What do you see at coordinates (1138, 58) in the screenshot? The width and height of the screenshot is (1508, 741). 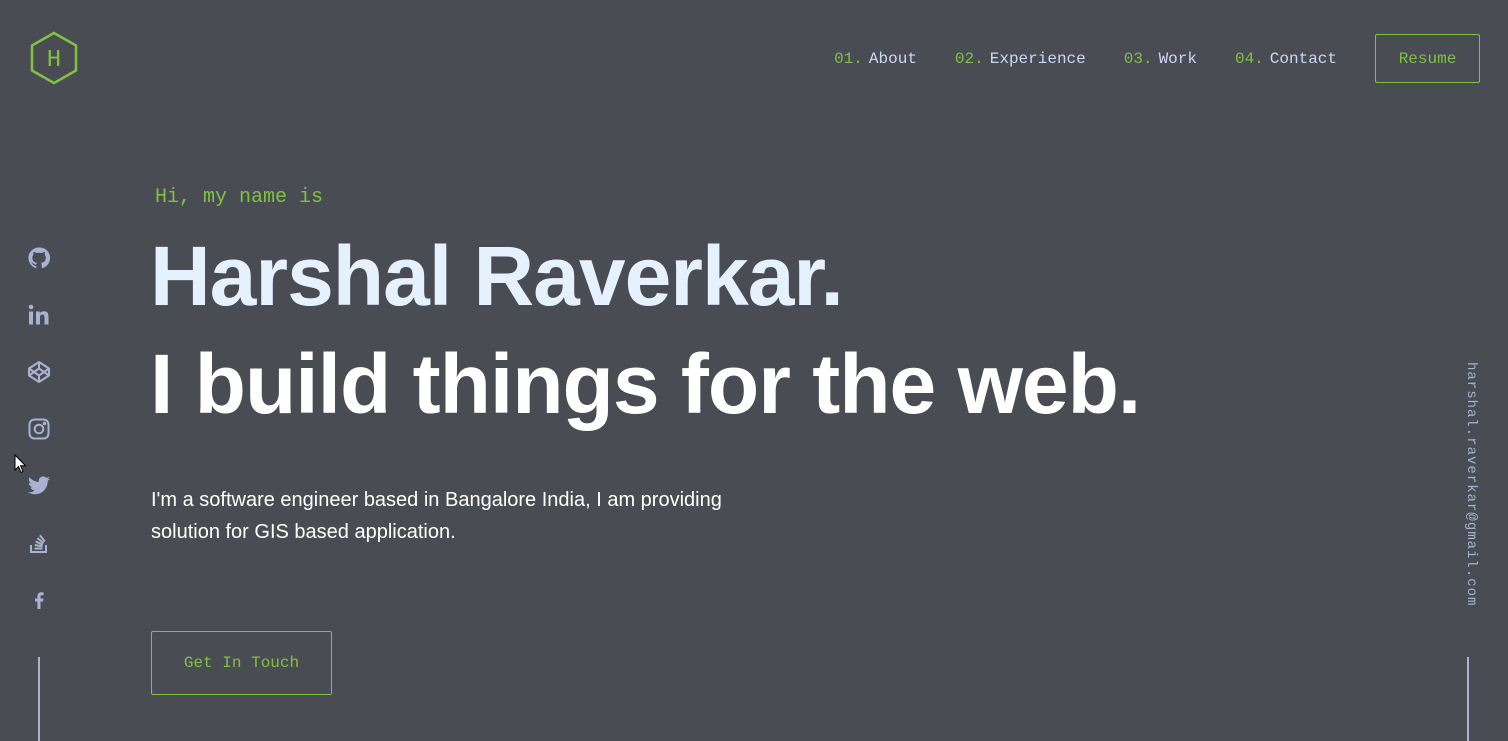 I see `nav-number: 03.` at bounding box center [1138, 58].